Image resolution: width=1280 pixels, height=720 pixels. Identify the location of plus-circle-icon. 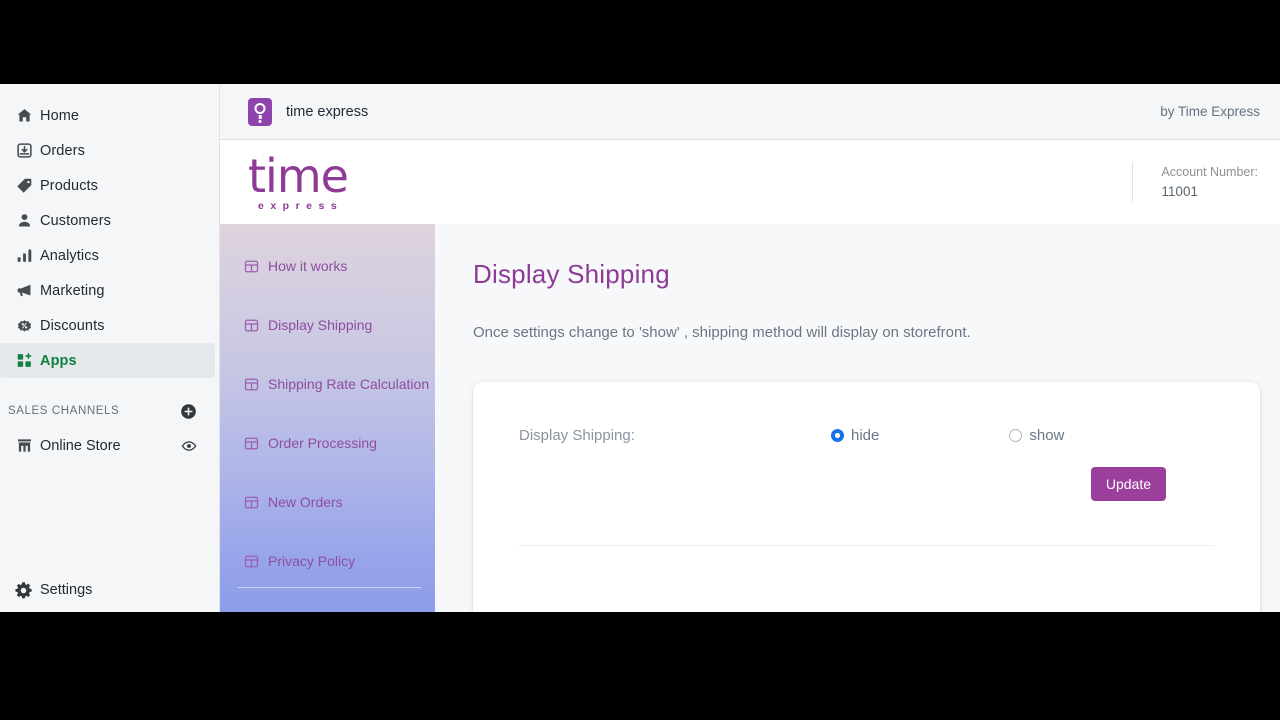
(188, 411).